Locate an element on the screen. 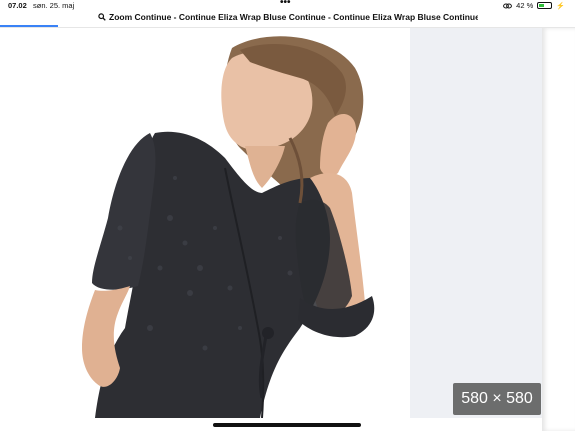 The width and height of the screenshot is (575, 431). side-panel-edge is located at coordinates (558, 229).